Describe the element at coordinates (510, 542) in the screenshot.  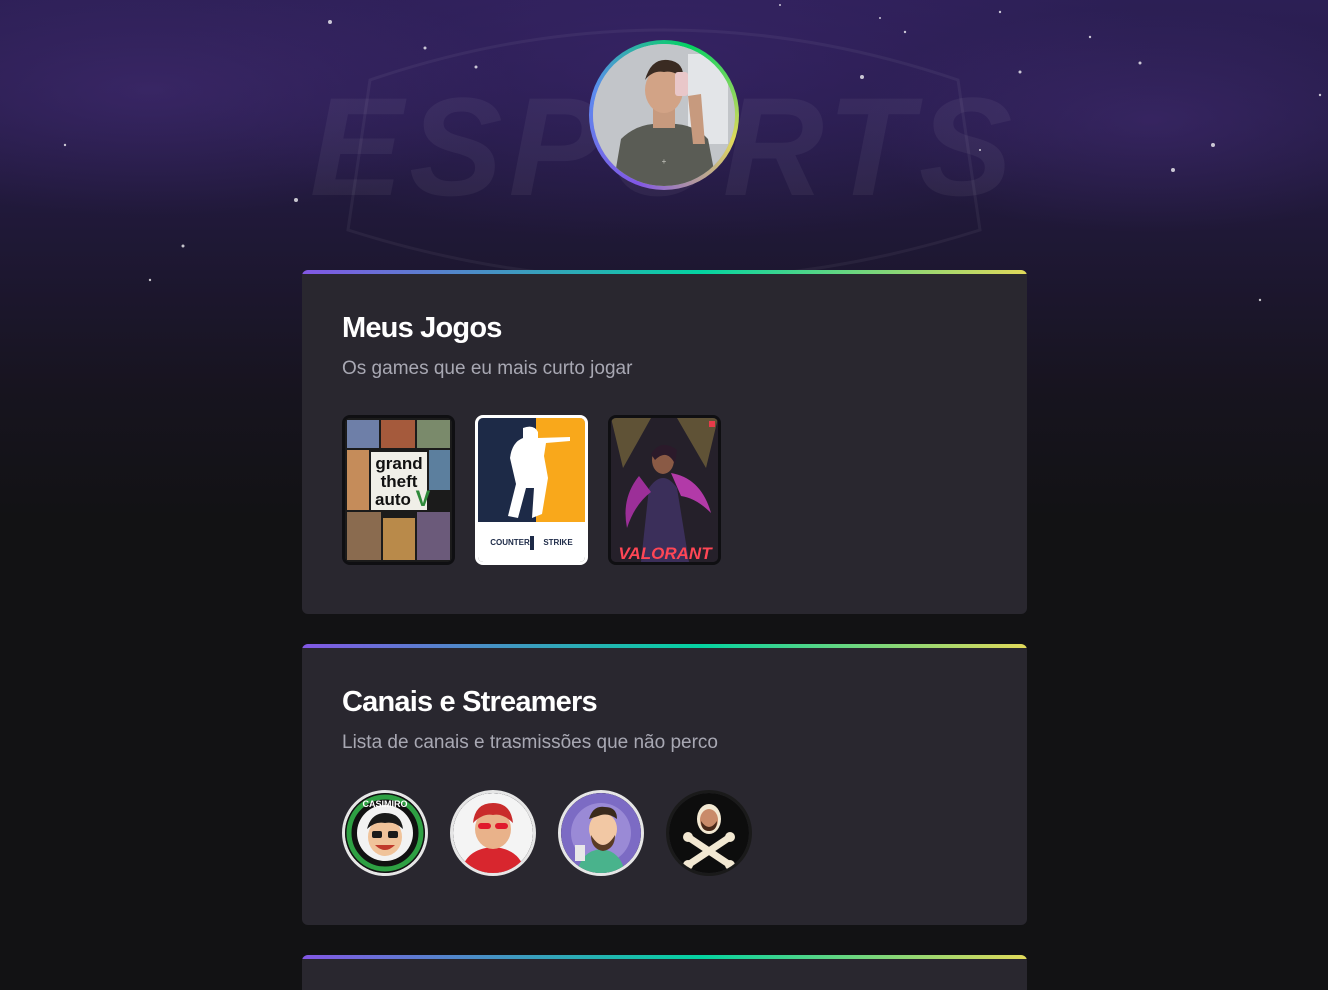
I see `csgo-cover-text-counter: COUNTER` at that location.